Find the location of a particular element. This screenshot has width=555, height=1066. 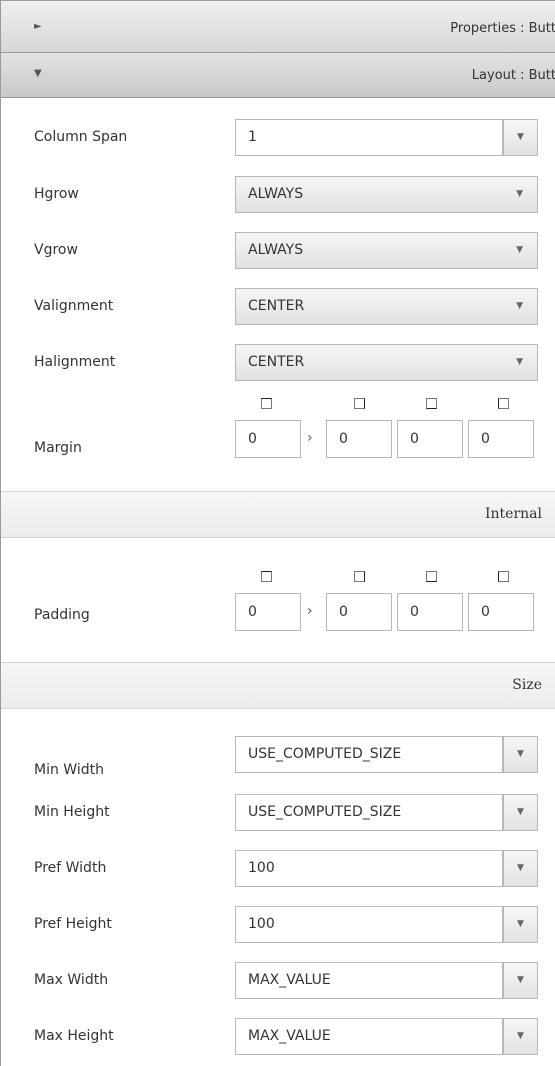

expand-arrow-icon: ► is located at coordinates (38, 26).